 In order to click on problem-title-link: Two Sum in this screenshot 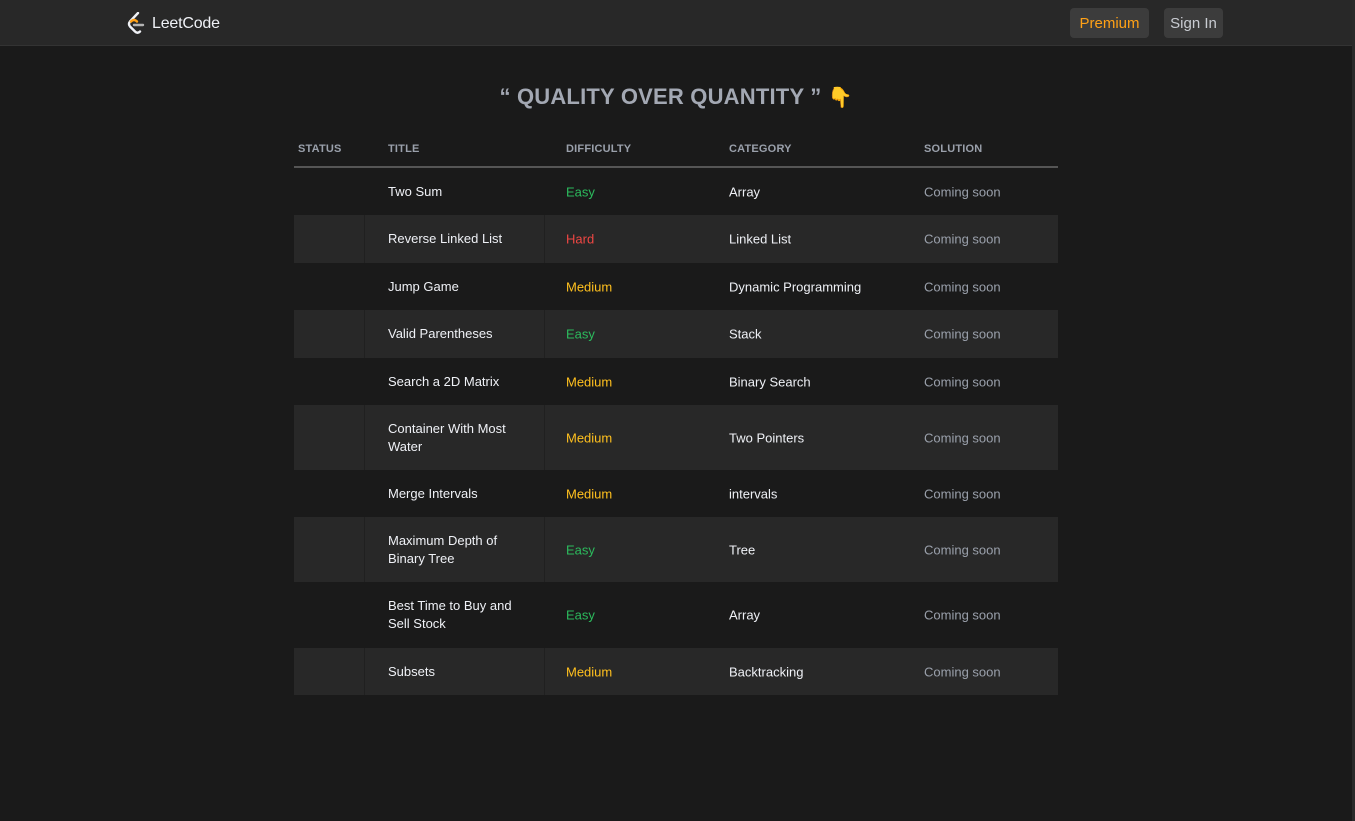, I will do `click(458, 192)`.